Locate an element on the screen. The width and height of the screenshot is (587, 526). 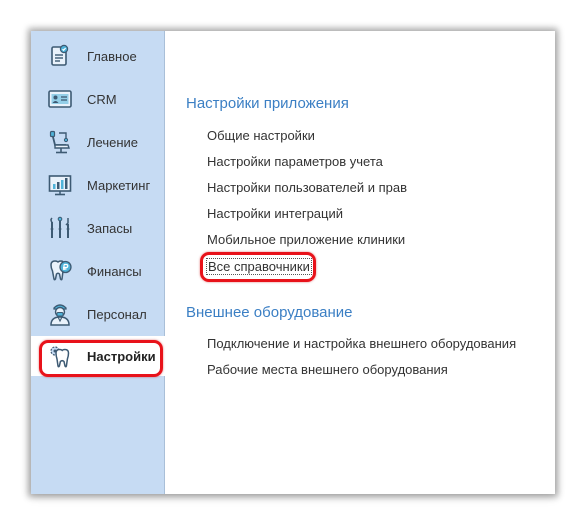
sidebar-item-label: Запасы is located at coordinates (110, 228).